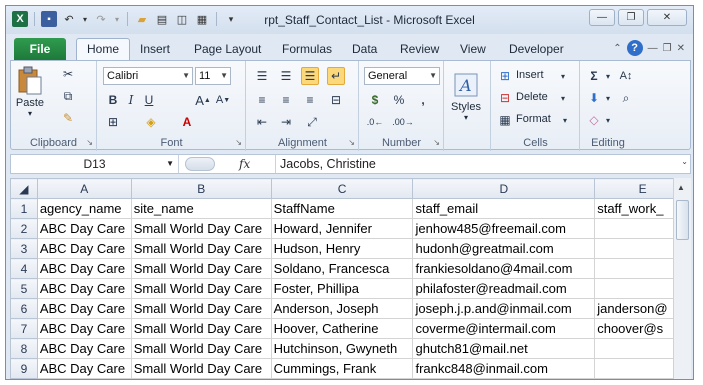 Image resolution: width=703 pixels, height=385 pixels. Describe the element at coordinates (504, 228) in the screenshot. I see `cell: jenhow485@freemail.com` at that location.